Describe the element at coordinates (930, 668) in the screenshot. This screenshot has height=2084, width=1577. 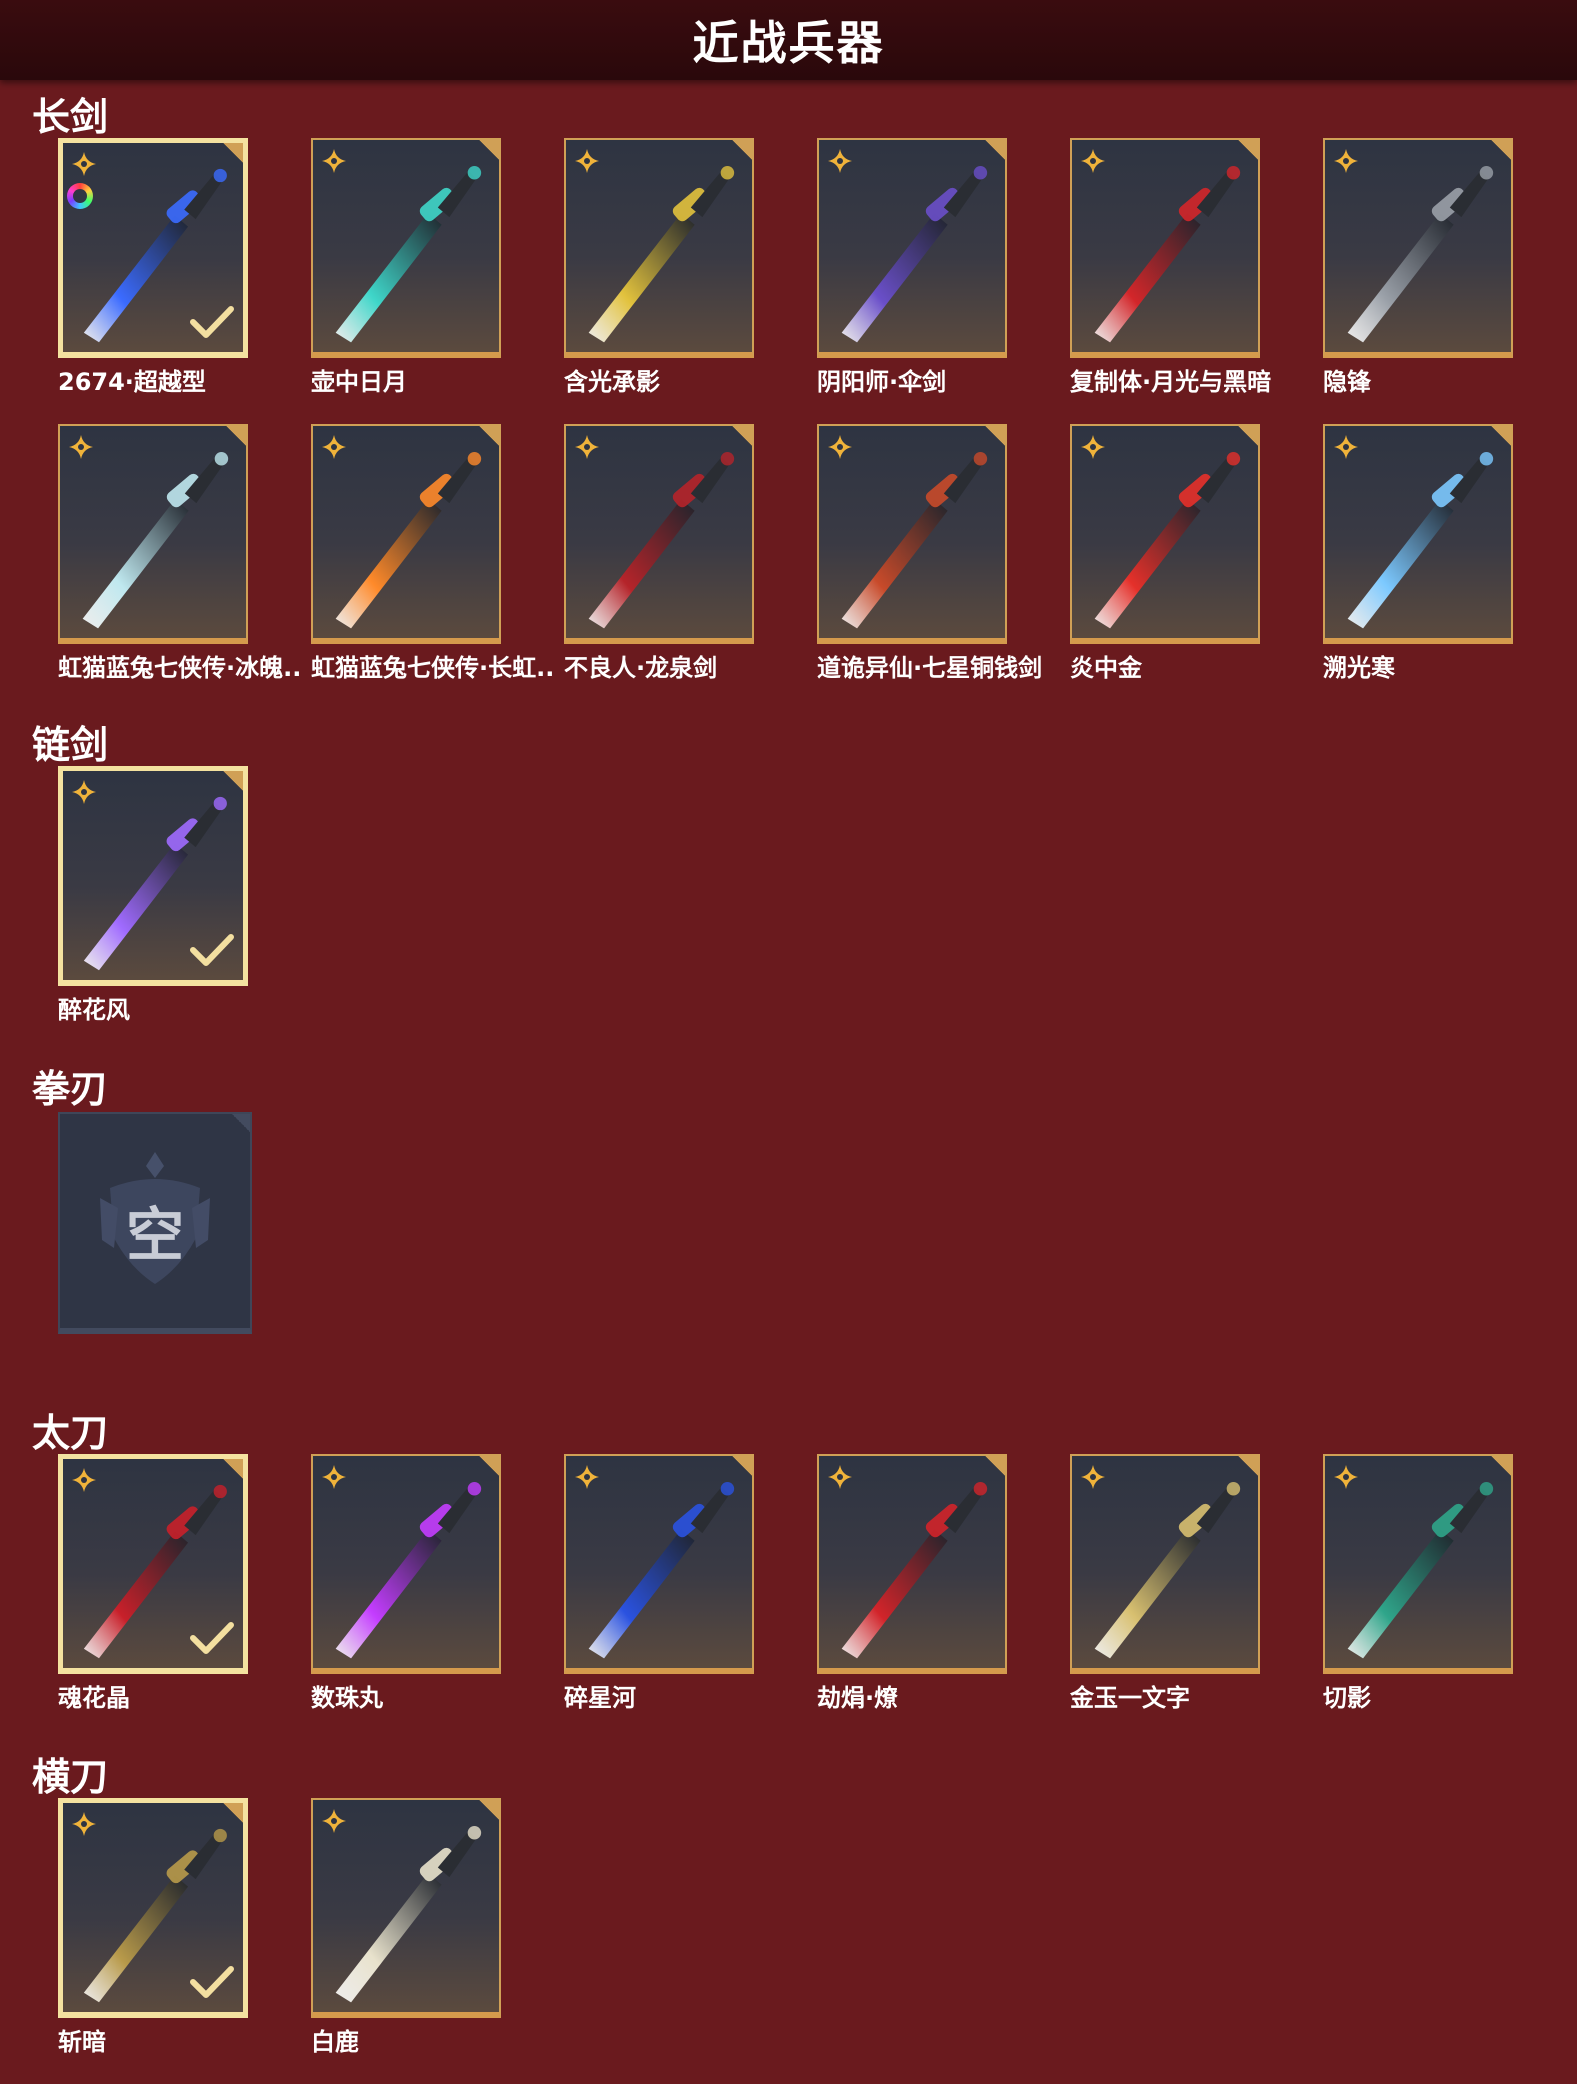
I see `weapon-name-label: 道诡异仙·七星铜钱剑` at that location.